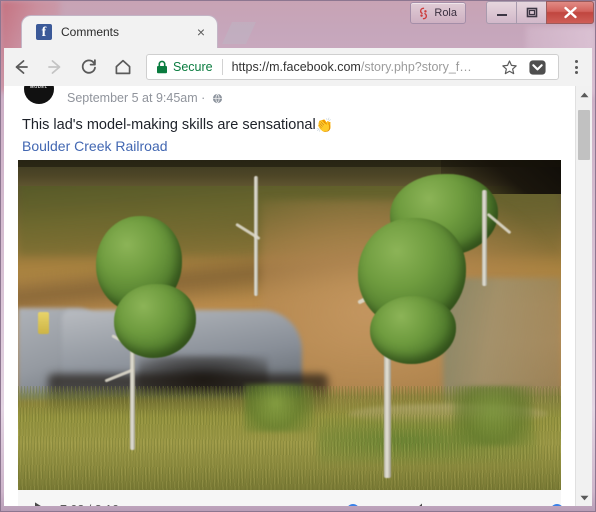 The height and width of the screenshot is (512, 596). I want to click on new-tab-button, so click(239, 33).